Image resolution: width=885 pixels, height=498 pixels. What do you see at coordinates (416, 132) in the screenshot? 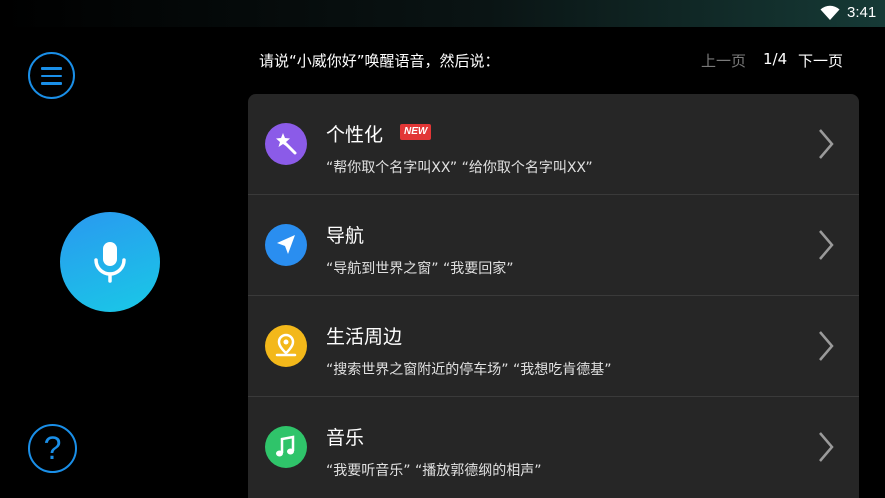
I see `new-badge: NEW` at bounding box center [416, 132].